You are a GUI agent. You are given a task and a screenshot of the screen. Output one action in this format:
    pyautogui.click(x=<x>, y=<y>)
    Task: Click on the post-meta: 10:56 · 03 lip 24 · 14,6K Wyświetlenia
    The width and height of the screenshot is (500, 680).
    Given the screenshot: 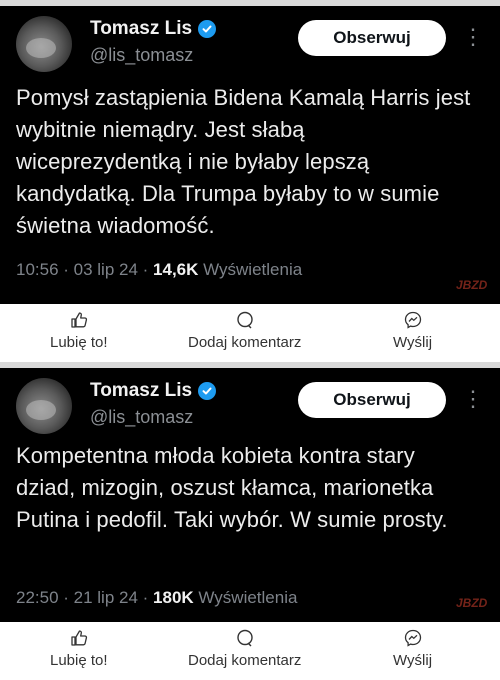 What is the action you would take?
    pyautogui.click(x=159, y=270)
    